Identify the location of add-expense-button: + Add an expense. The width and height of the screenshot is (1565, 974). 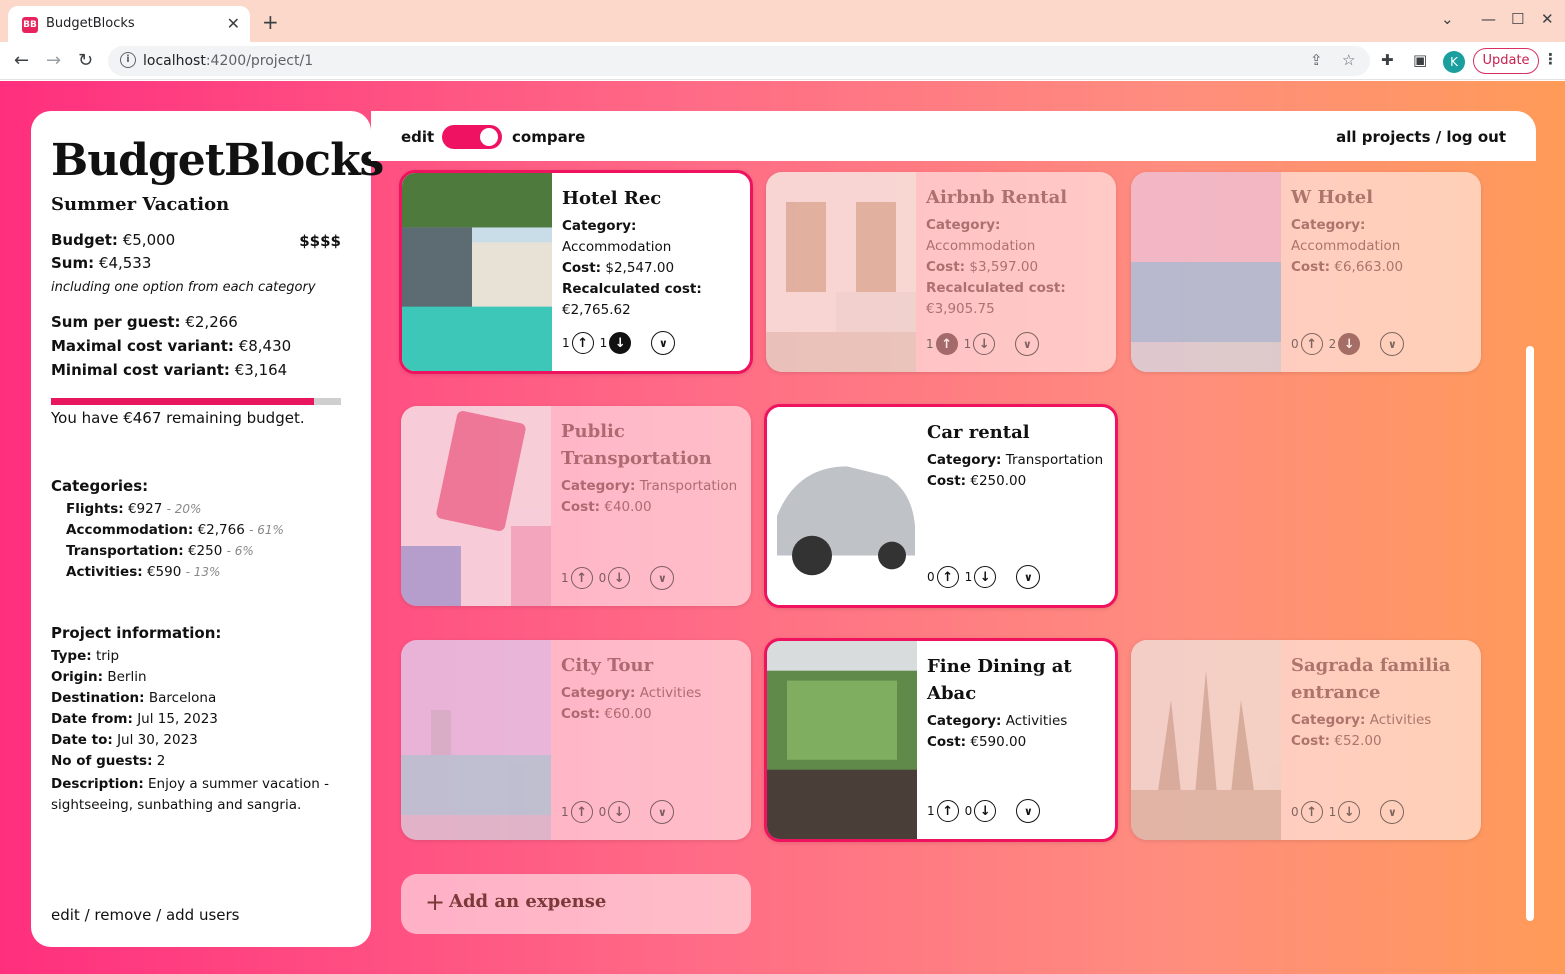
(576, 904).